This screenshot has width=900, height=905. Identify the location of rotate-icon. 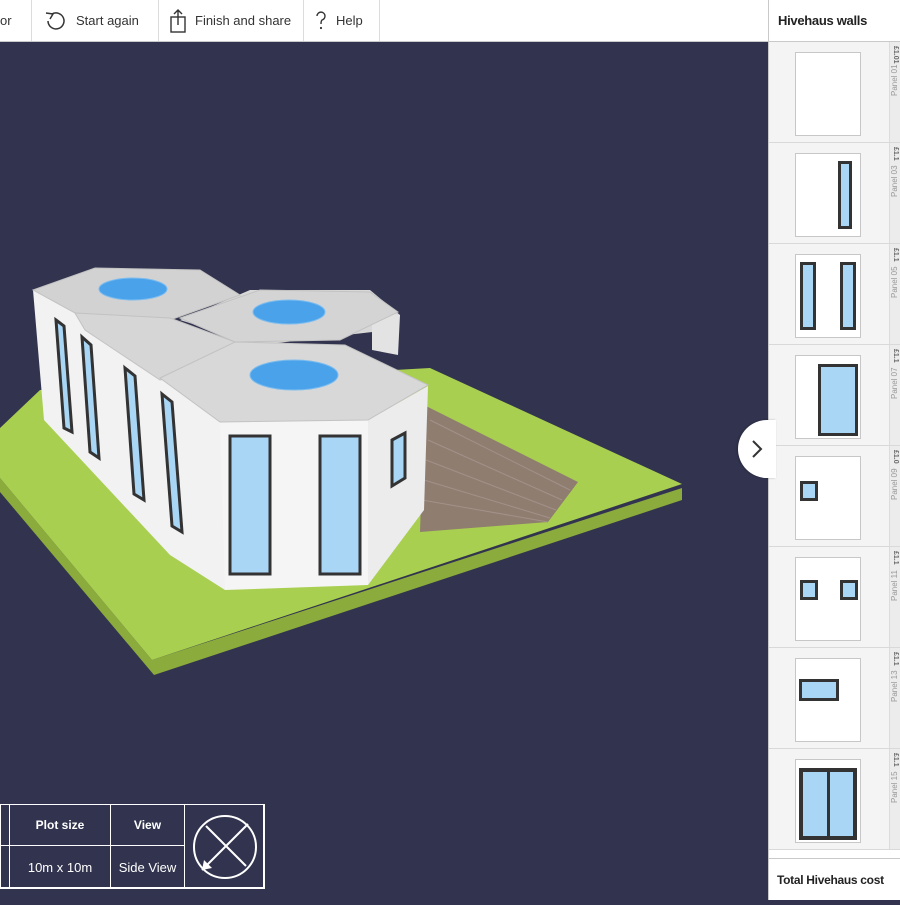
(55, 20).